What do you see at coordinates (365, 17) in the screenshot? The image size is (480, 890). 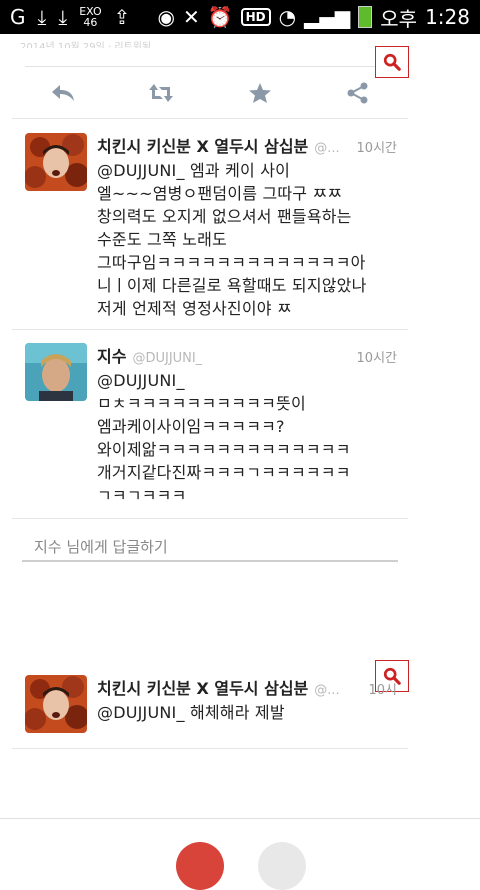 I see `battery-icon` at bounding box center [365, 17].